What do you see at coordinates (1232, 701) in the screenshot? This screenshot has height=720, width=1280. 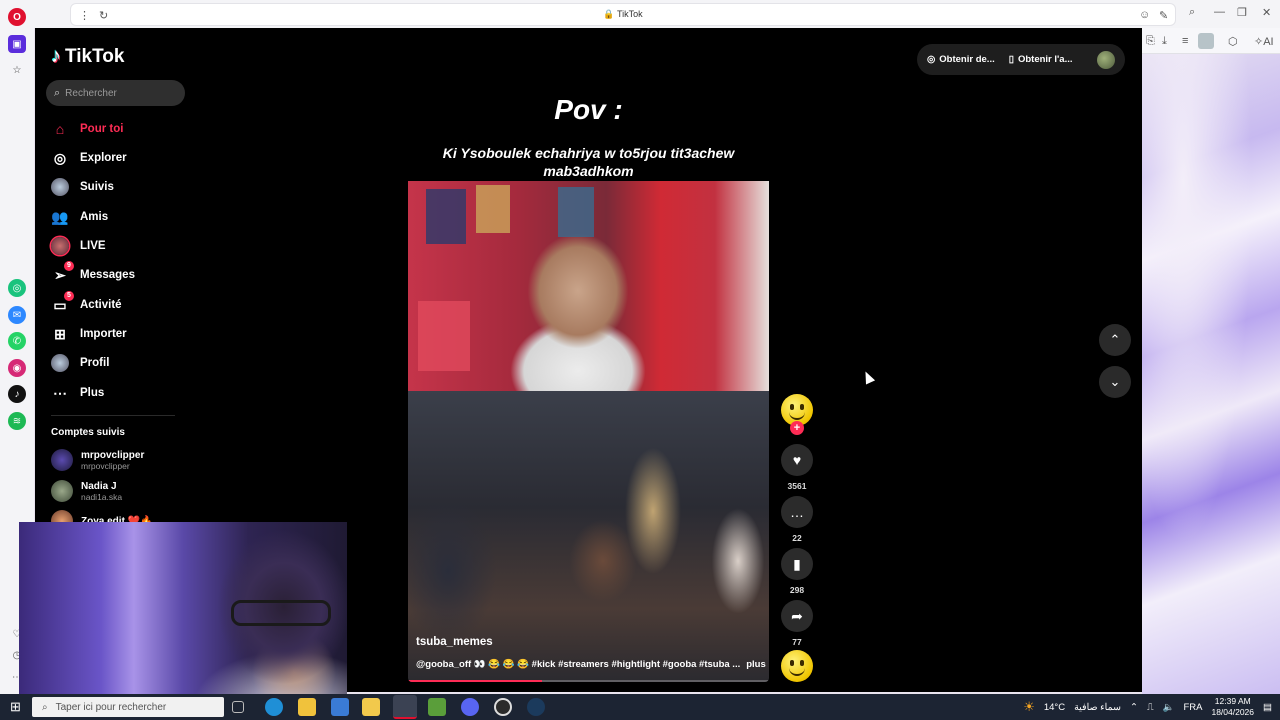 I see `clock-time: 12:39 AM` at bounding box center [1232, 701].